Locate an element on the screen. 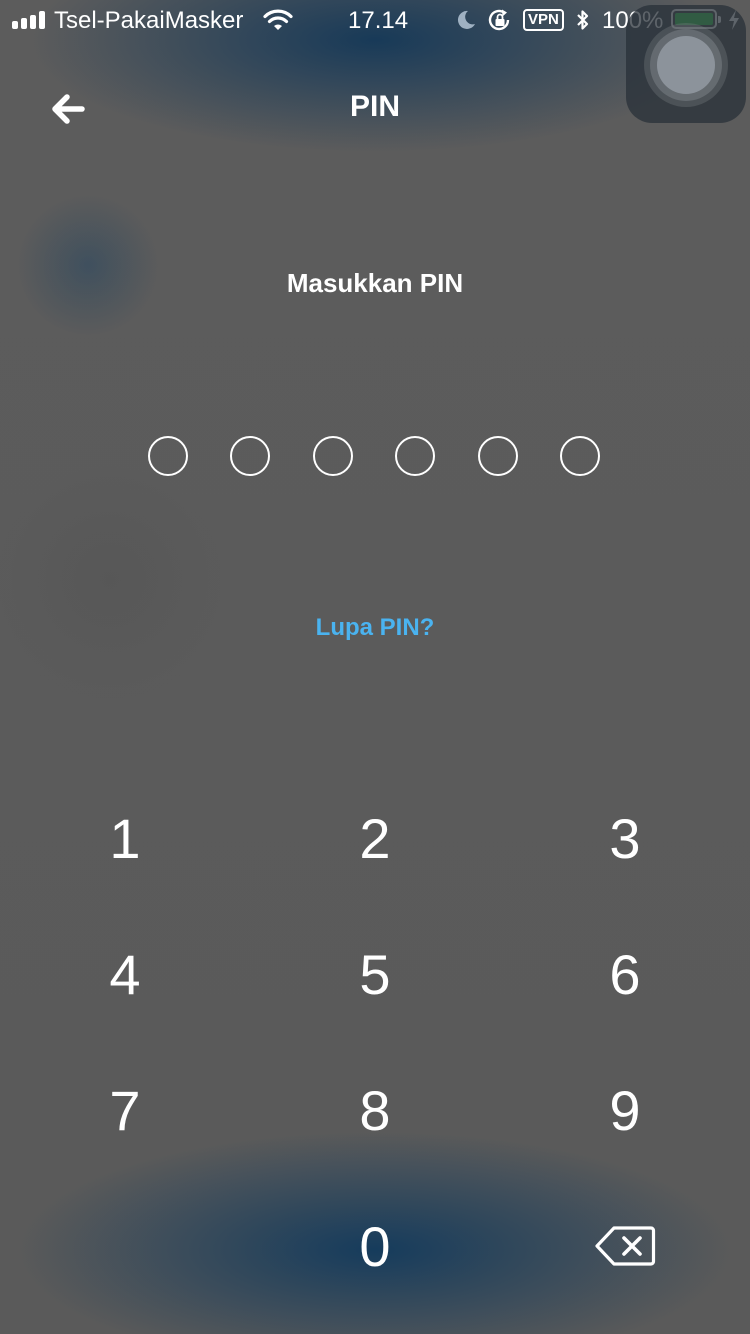 Image resolution: width=750 pixels, height=1334 pixels. key-9: 9 is located at coordinates (625, 1110).